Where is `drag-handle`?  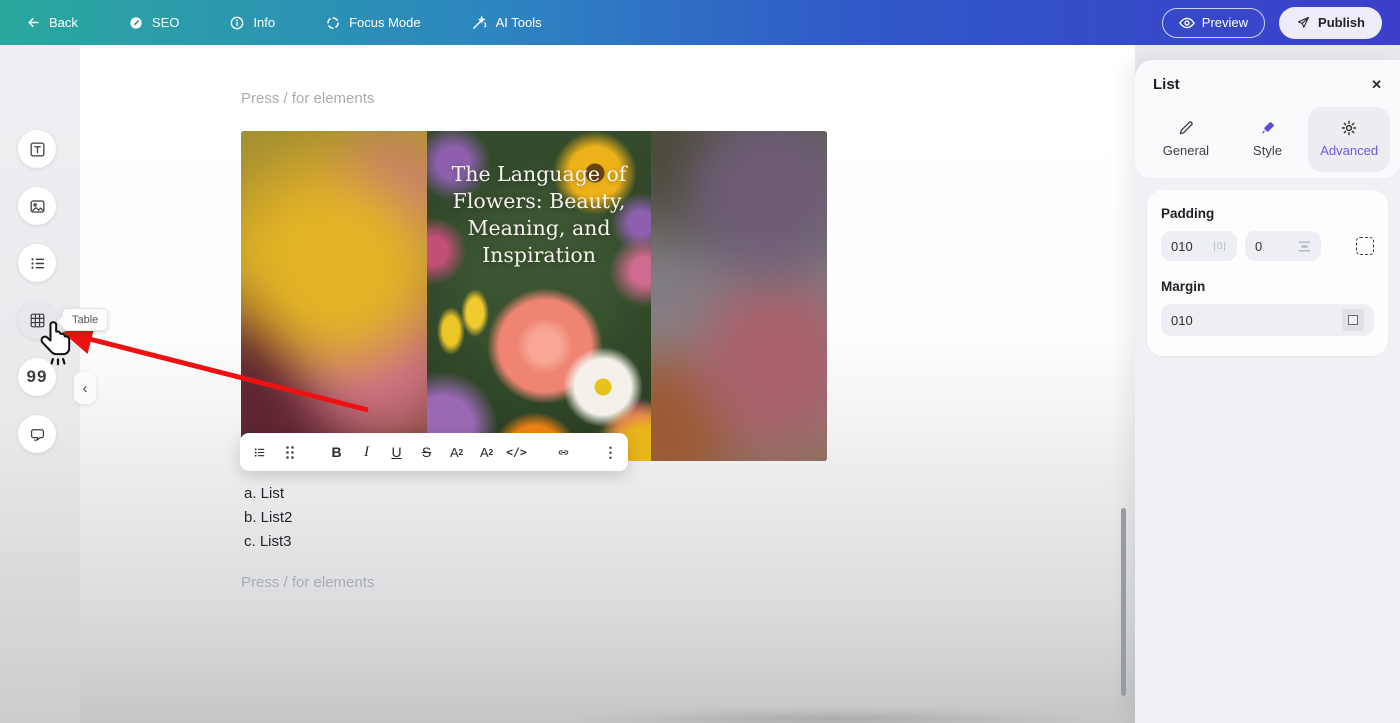 drag-handle is located at coordinates (289, 452).